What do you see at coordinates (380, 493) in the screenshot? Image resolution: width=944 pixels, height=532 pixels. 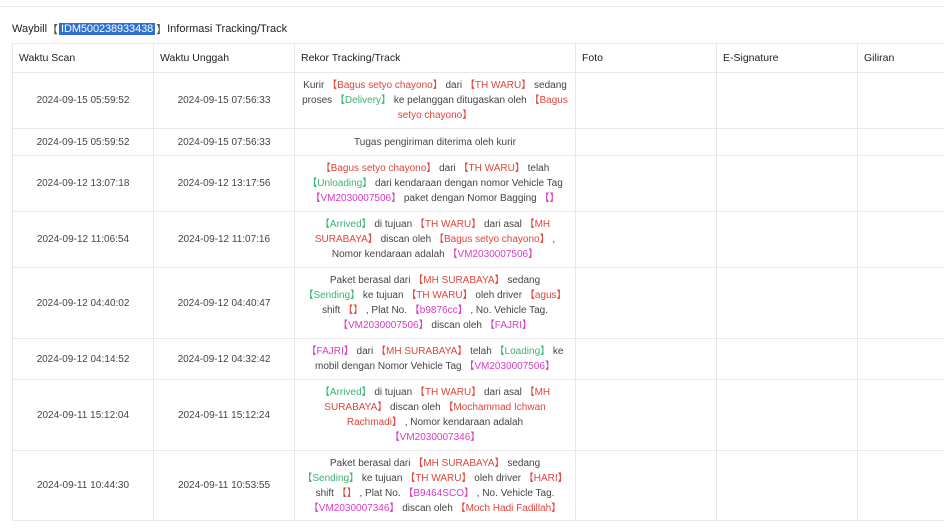 I see `tracking-text: , Plat No.` at bounding box center [380, 493].